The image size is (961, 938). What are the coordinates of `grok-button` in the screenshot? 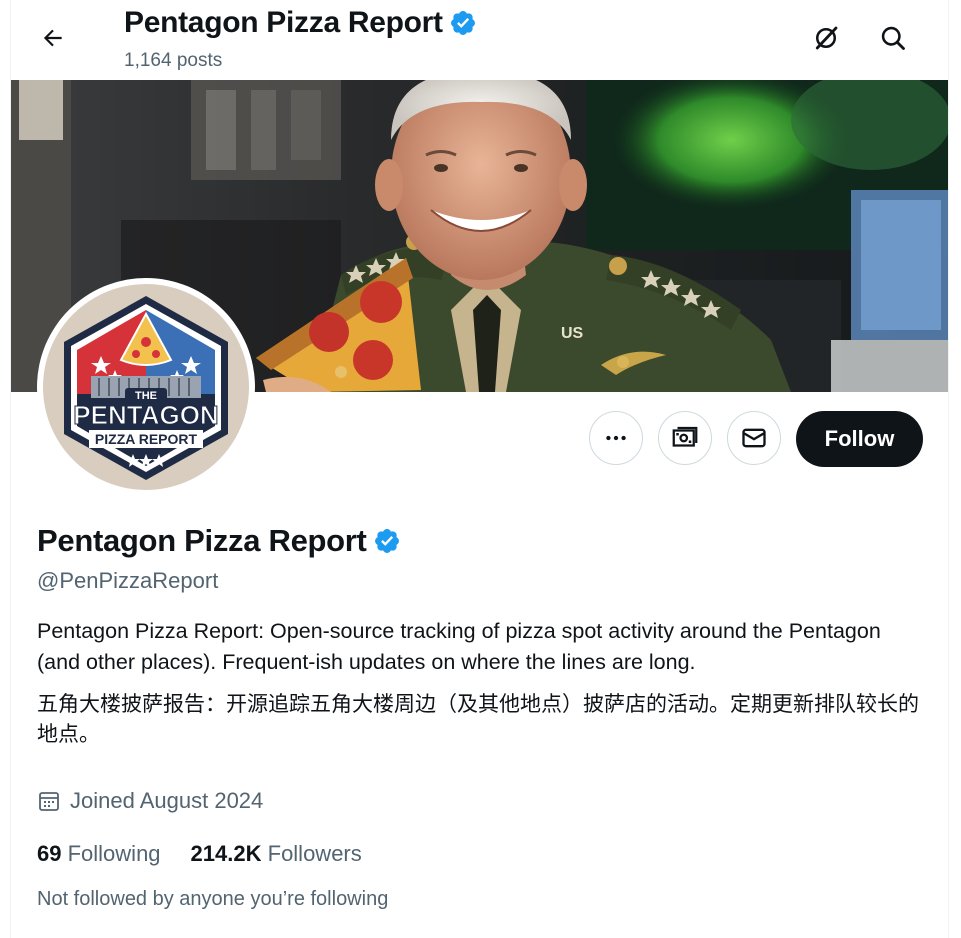 It's located at (826, 38).